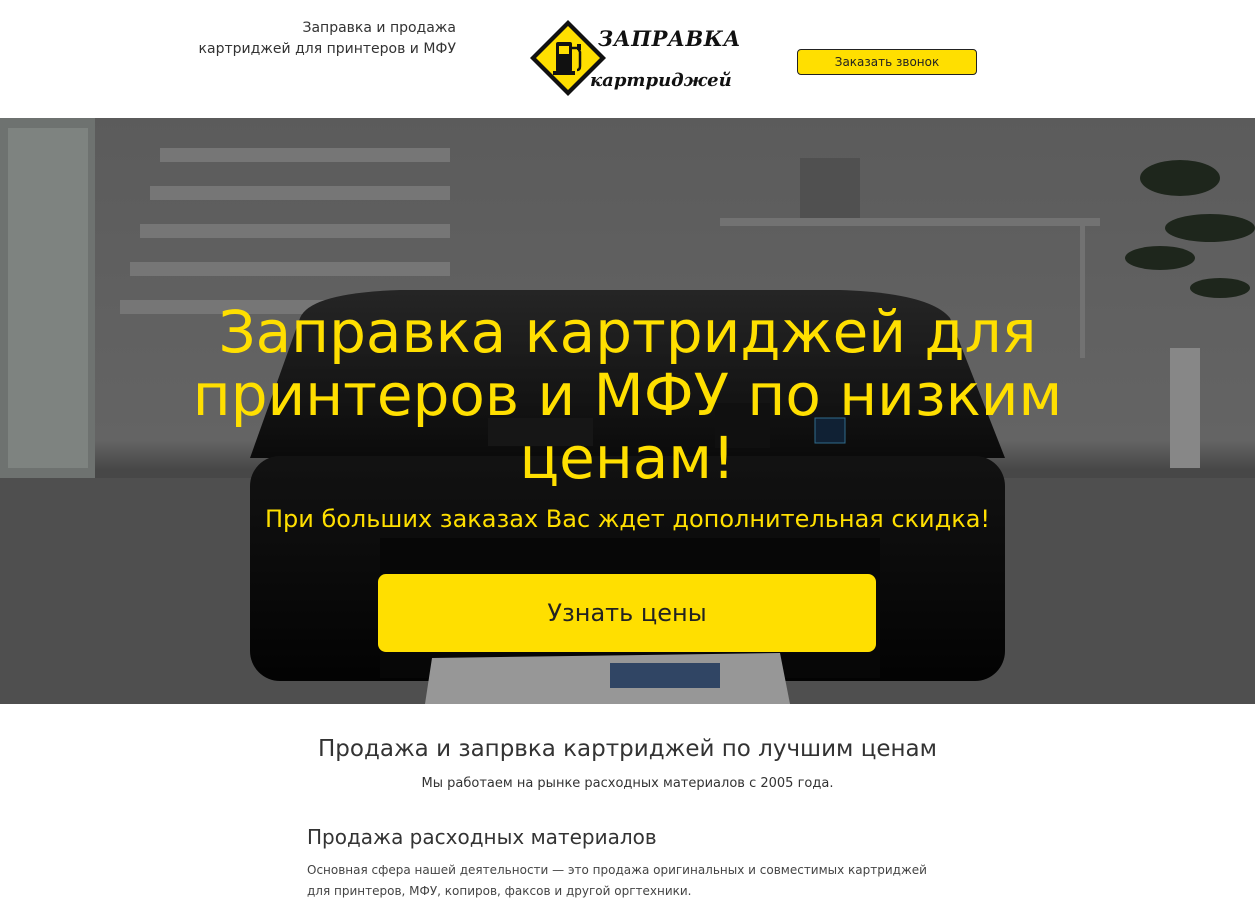 The width and height of the screenshot is (1255, 915). What do you see at coordinates (379, 28) in the screenshot?
I see `tagline-line-1: Заправка и продажа` at bounding box center [379, 28].